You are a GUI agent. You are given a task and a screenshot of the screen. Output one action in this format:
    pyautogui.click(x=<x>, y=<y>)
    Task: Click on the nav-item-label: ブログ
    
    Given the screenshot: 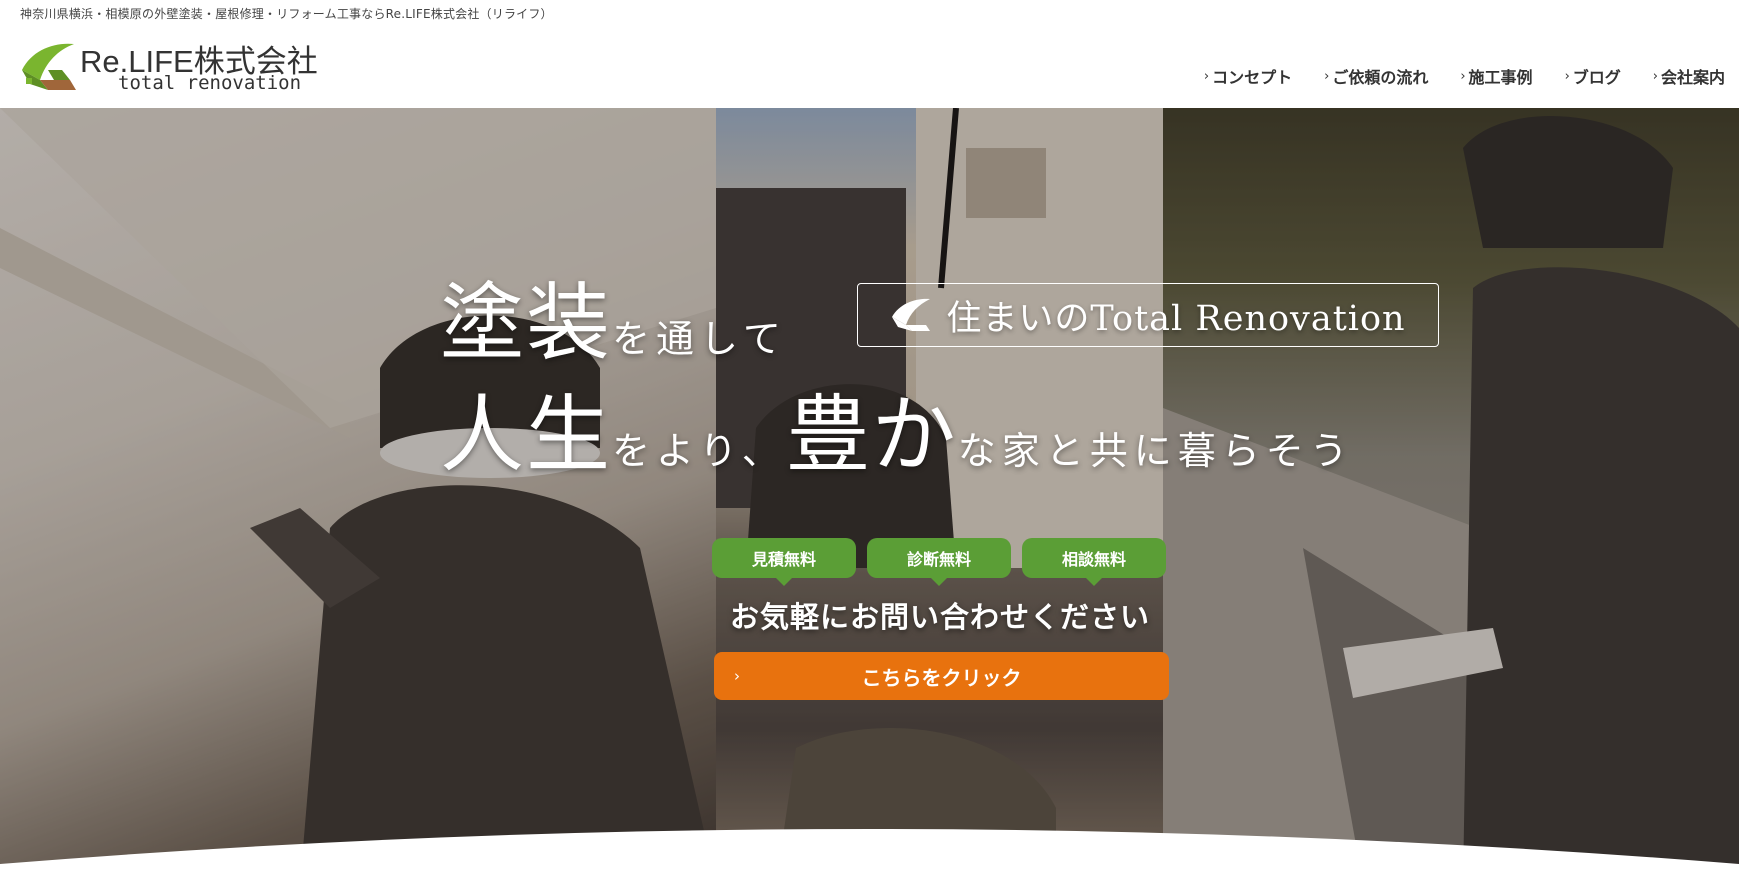 What is the action you would take?
    pyautogui.click(x=1596, y=77)
    